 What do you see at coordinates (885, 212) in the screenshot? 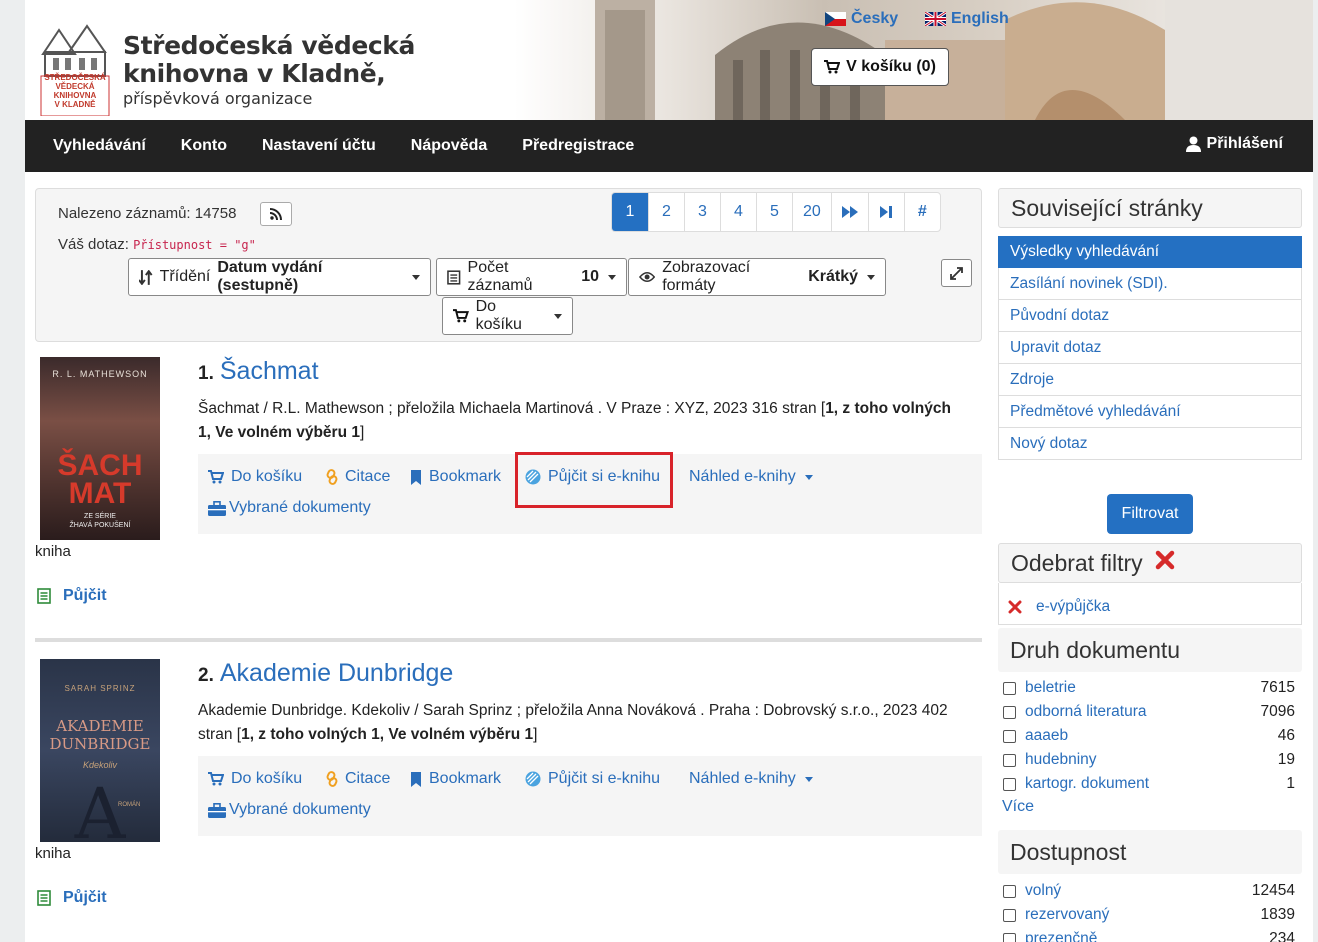
I see `last-page-button` at bounding box center [885, 212].